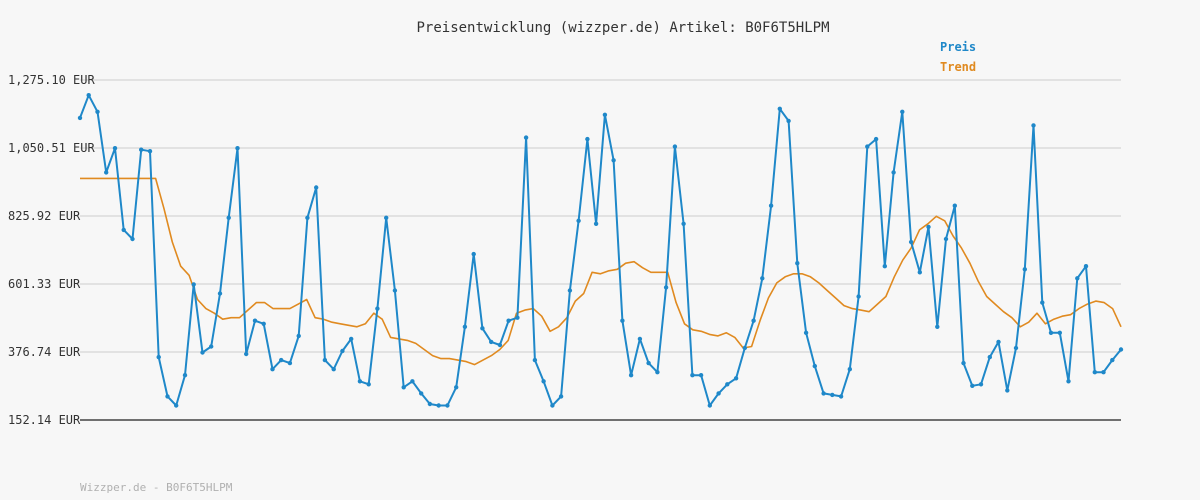 The image size is (1200, 500). Describe the element at coordinates (51, 80) in the screenshot. I see `y-tick-label: 1,275.10 EUR` at that location.